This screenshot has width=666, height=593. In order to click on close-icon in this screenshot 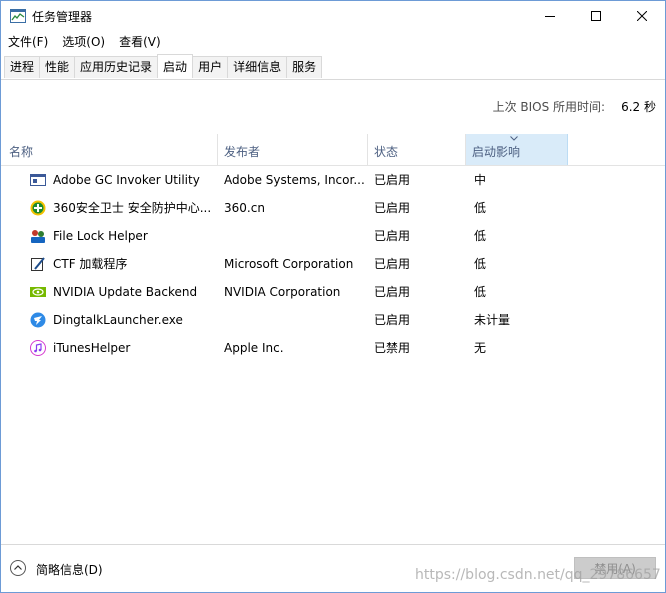, I will do `click(642, 16)`.